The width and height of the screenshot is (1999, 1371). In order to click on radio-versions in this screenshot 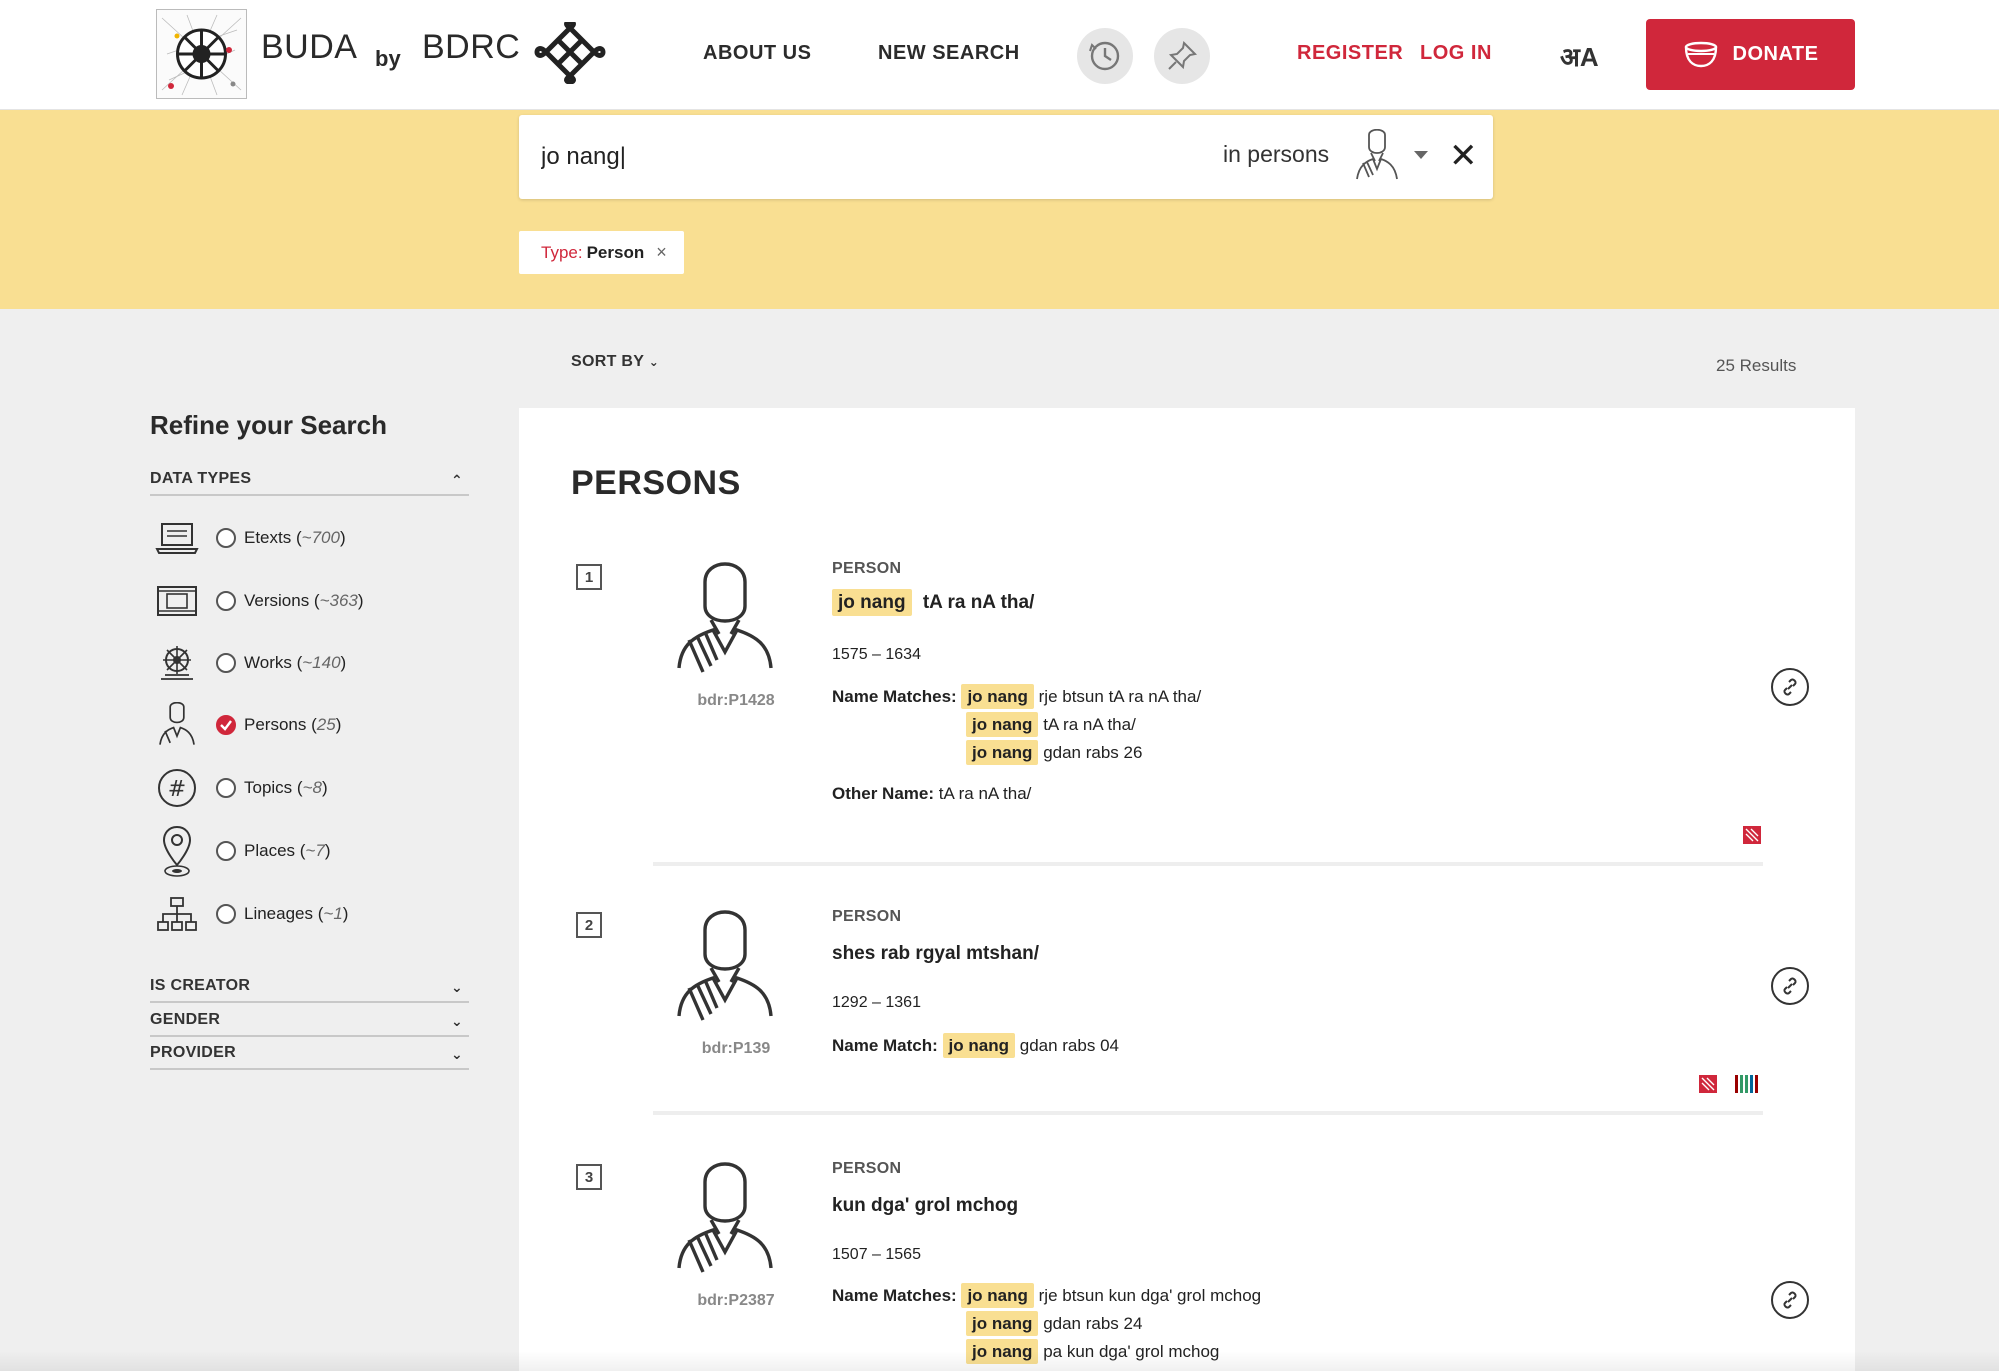, I will do `click(226, 601)`.